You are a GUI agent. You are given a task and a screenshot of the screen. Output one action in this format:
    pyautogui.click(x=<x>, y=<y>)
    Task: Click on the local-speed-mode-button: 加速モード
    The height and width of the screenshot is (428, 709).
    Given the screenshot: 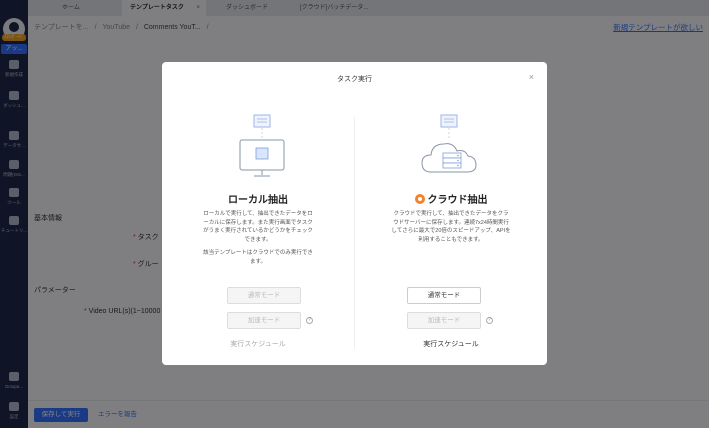 What is the action you would take?
    pyautogui.click(x=264, y=320)
    